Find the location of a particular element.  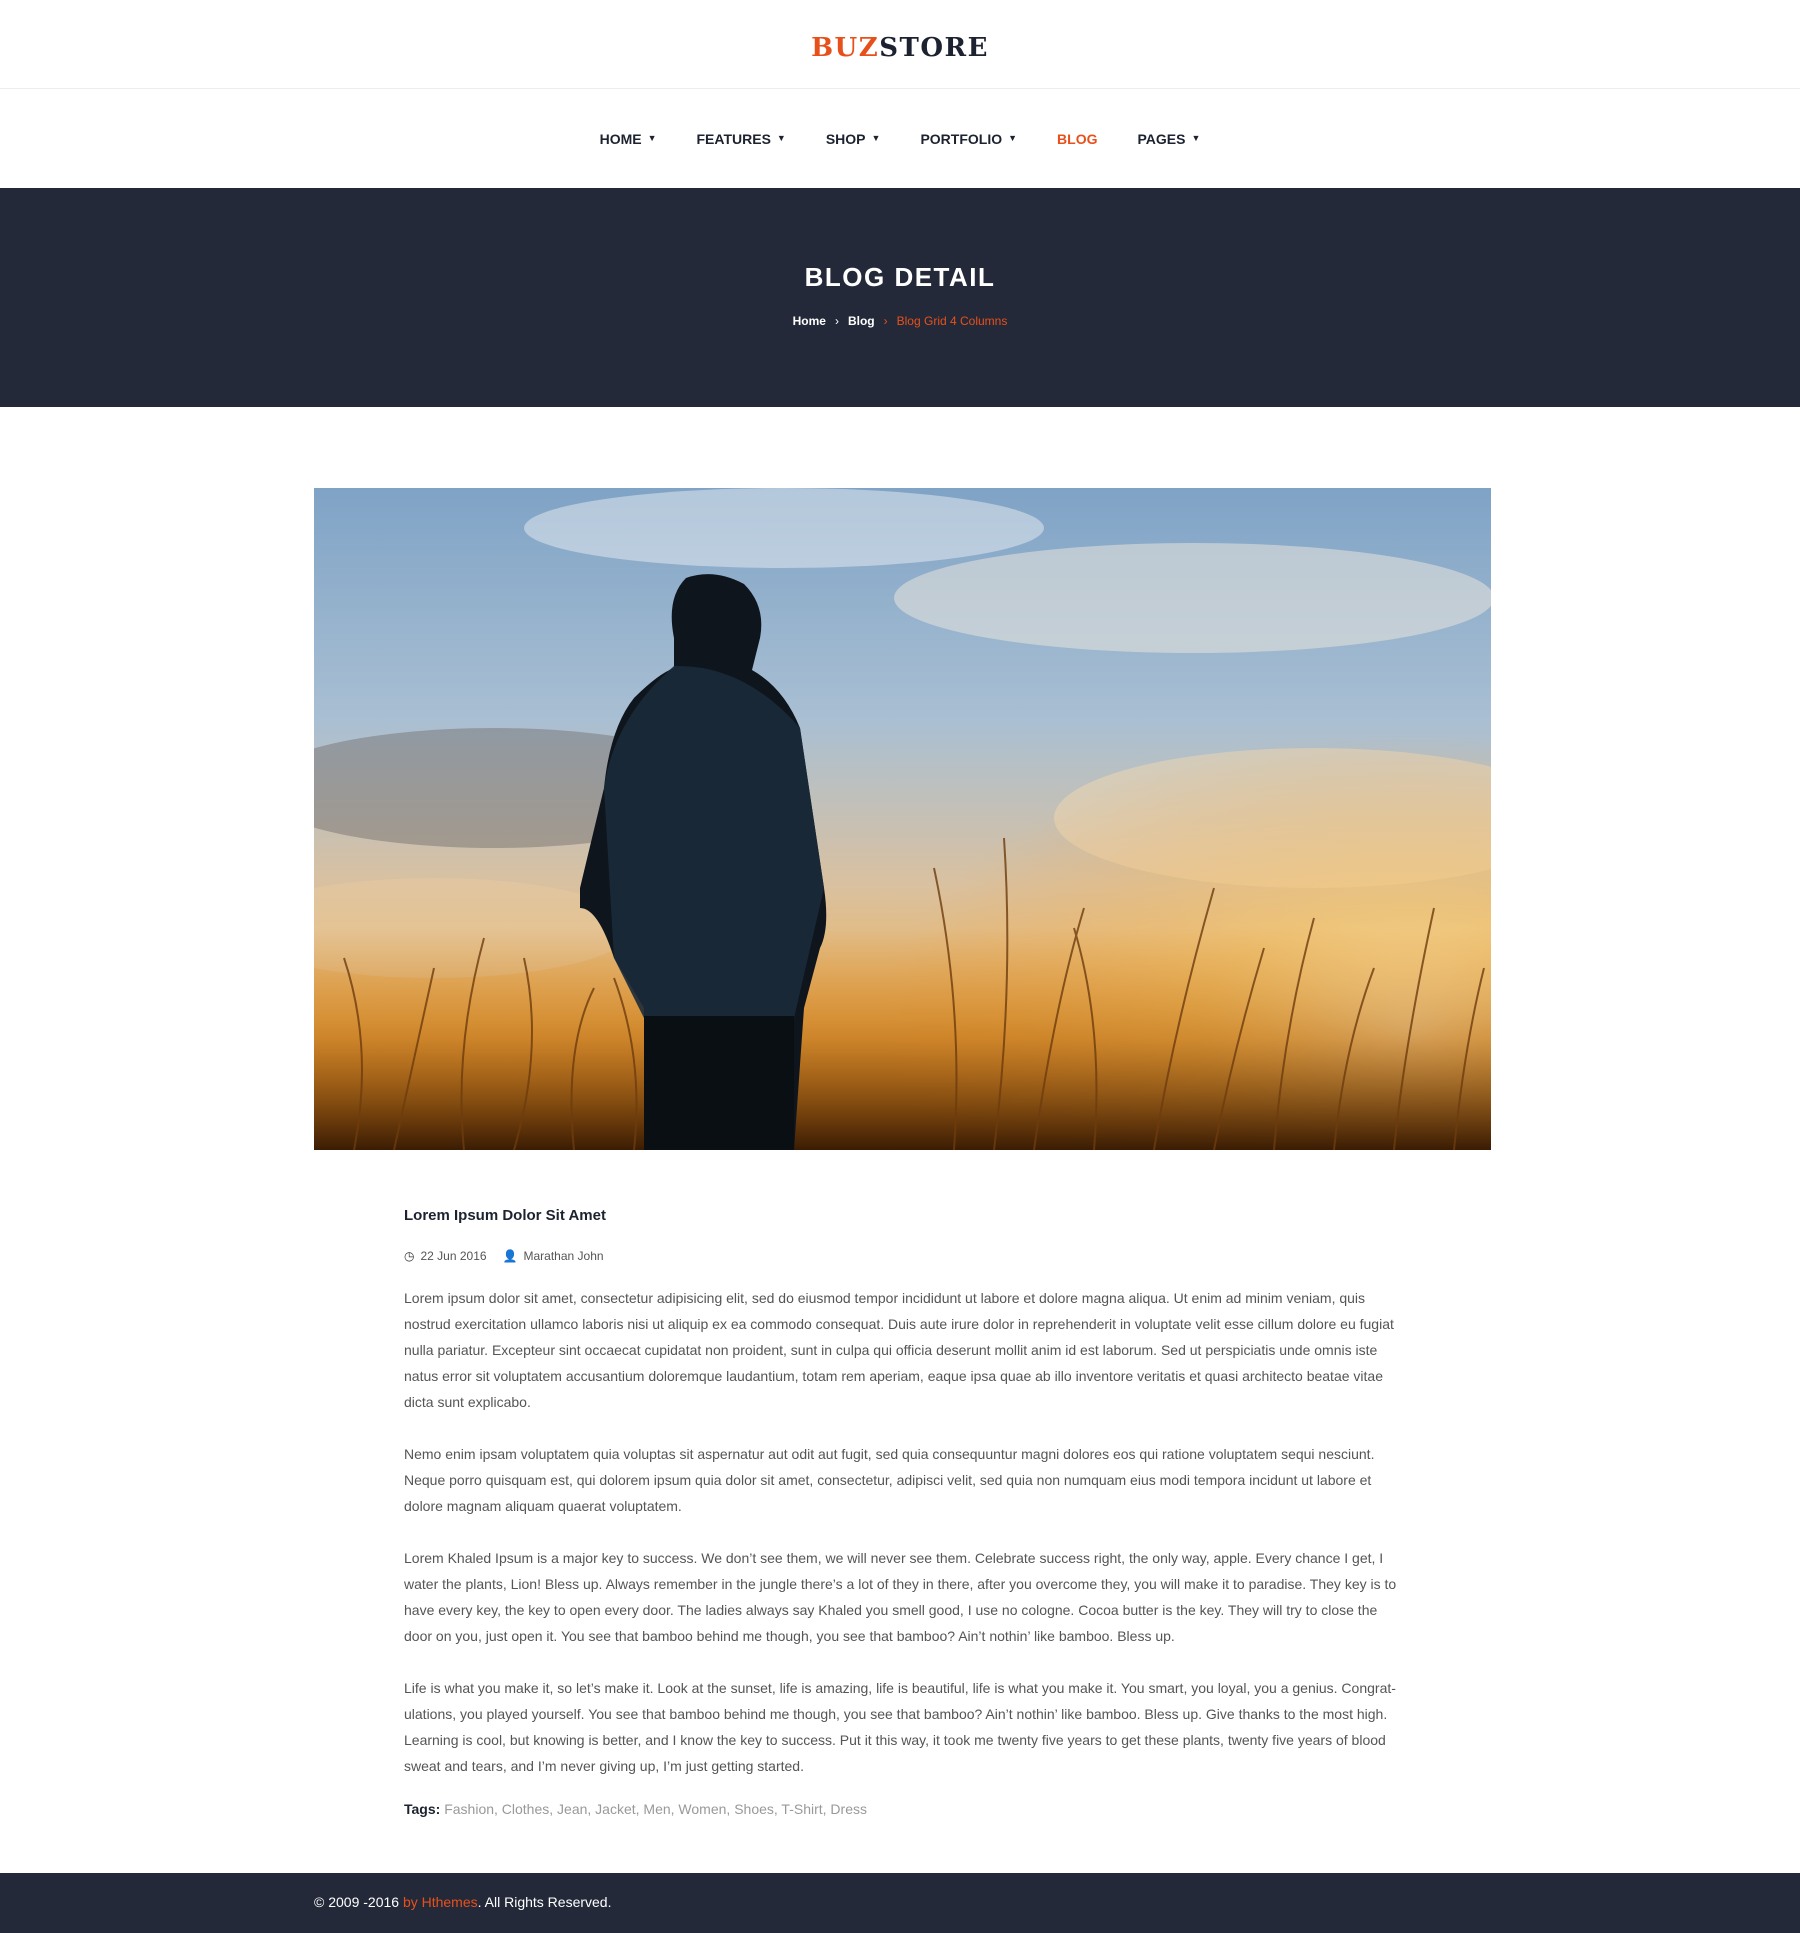

nav-item-shop: SHOP ▼ is located at coordinates (853, 139).